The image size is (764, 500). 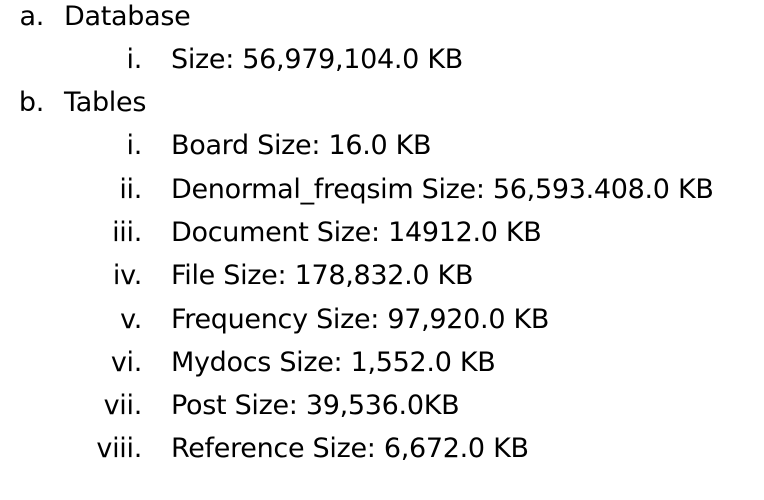 I want to click on list-item-text: Size: 56,979,104.0 KB, so click(x=317, y=59).